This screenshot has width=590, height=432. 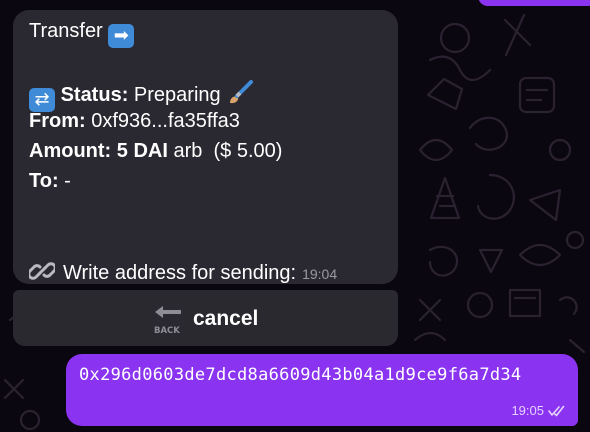 I want to click on amount-usd: ($ 5.00), so click(x=248, y=151).